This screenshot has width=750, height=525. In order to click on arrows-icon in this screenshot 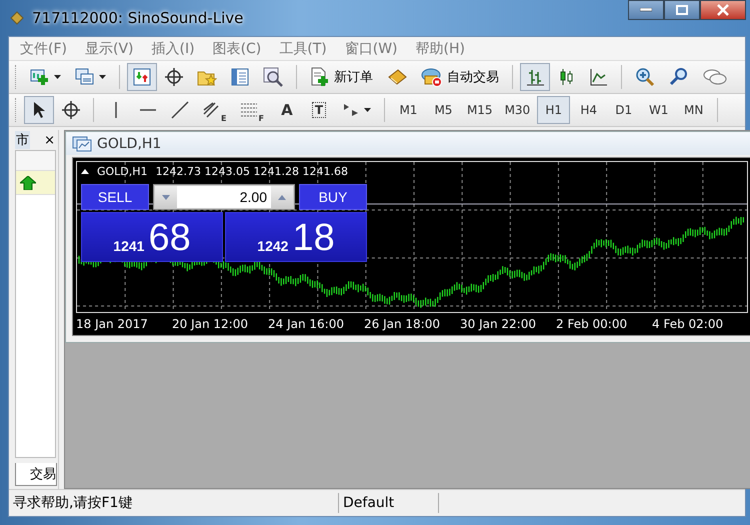, I will do `click(351, 110)`.